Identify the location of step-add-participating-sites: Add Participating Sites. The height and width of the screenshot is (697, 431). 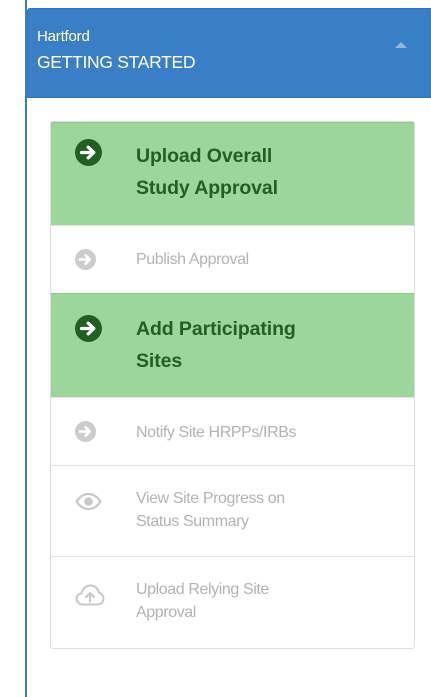
(232, 345).